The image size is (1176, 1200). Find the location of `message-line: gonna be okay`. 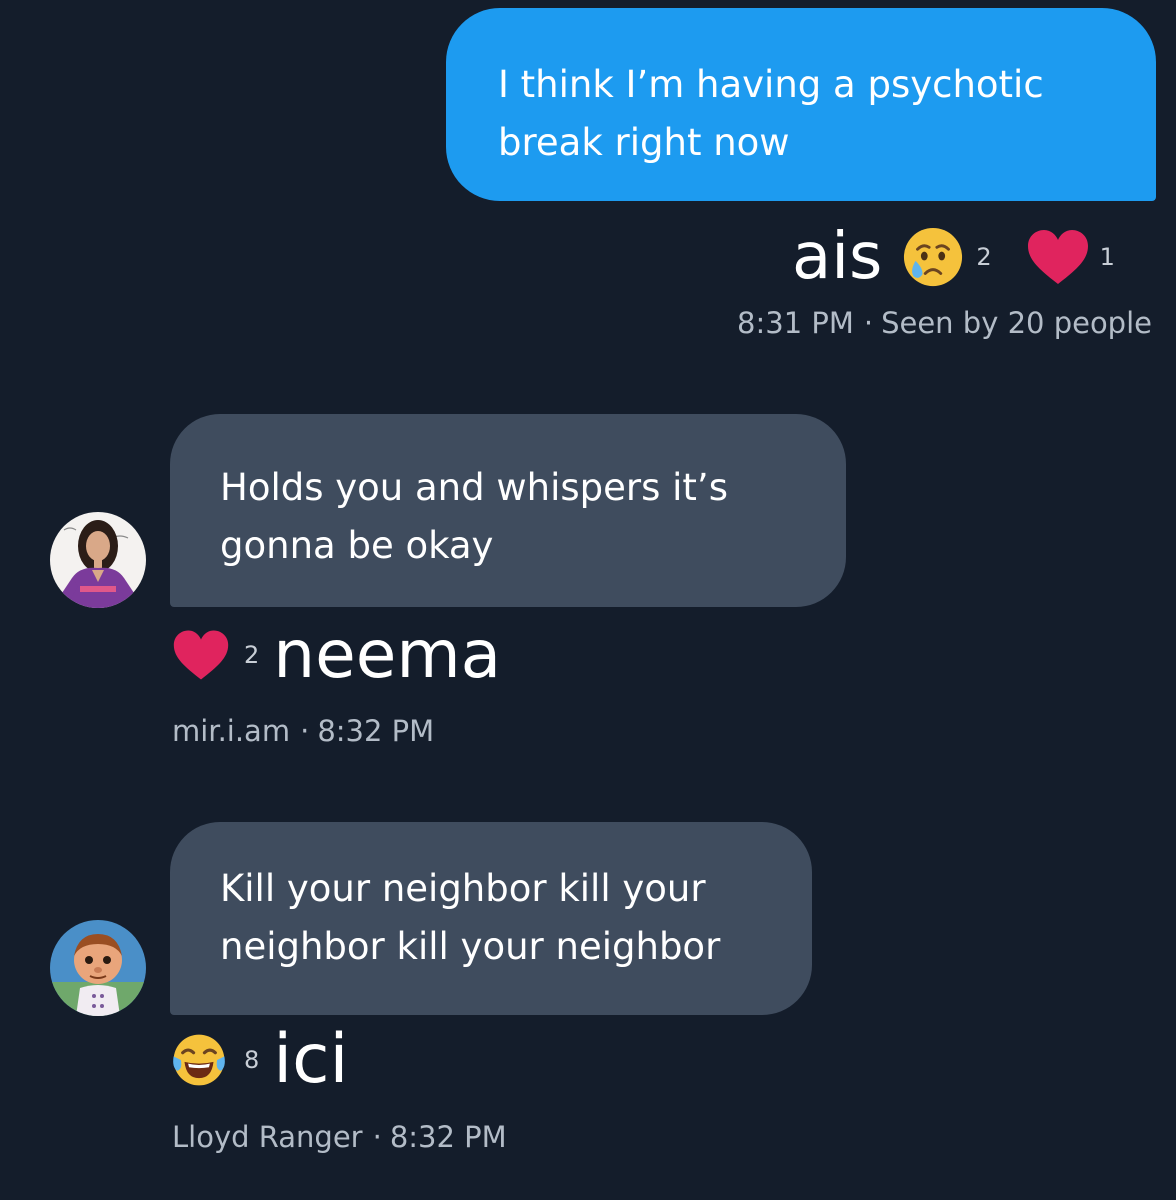

message-line: gonna be okay is located at coordinates (357, 545).